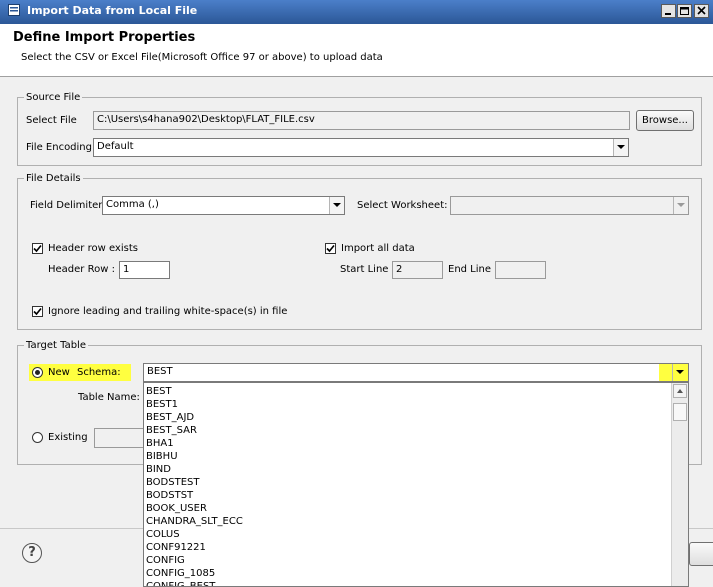 The image size is (713, 587). I want to click on close-button, so click(701, 11).